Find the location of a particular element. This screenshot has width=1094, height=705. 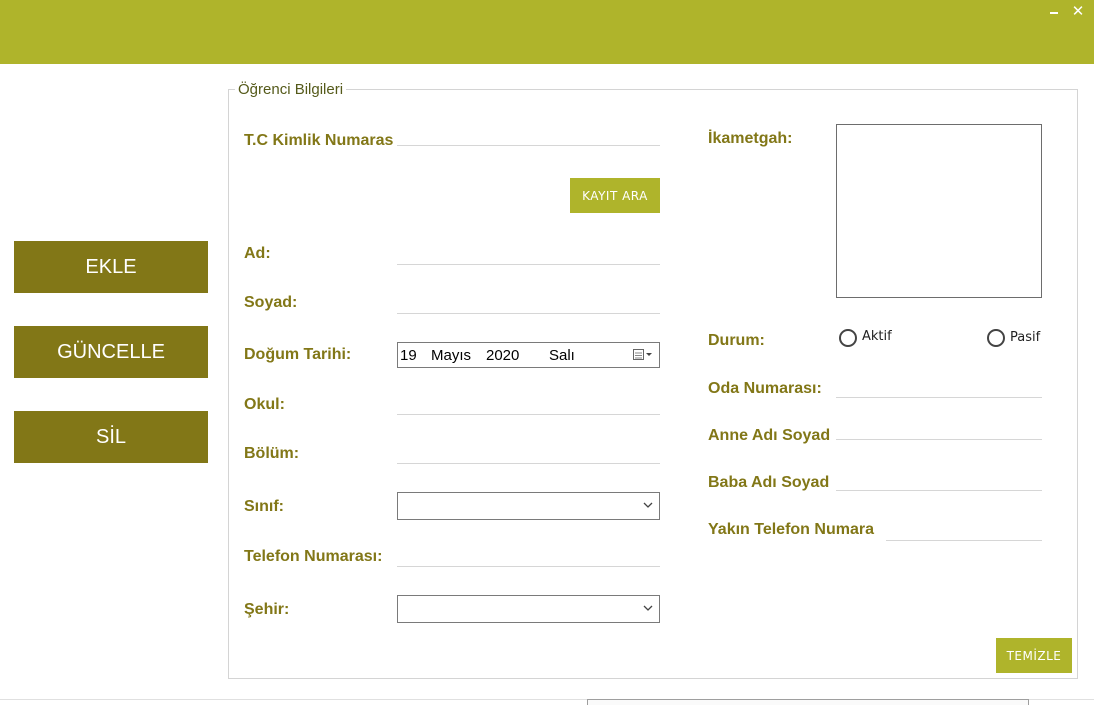

yakin-label: Yakın Telefon Numara is located at coordinates (791, 529).